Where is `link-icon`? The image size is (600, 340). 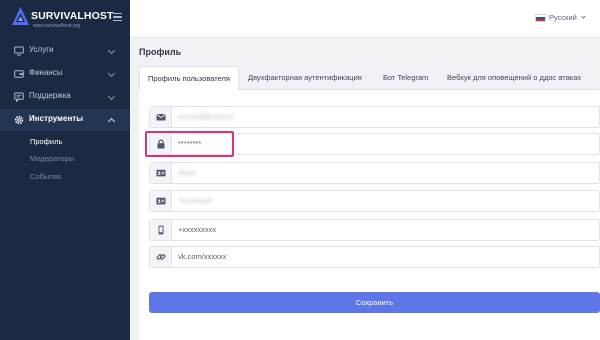
link-icon is located at coordinates (161, 257).